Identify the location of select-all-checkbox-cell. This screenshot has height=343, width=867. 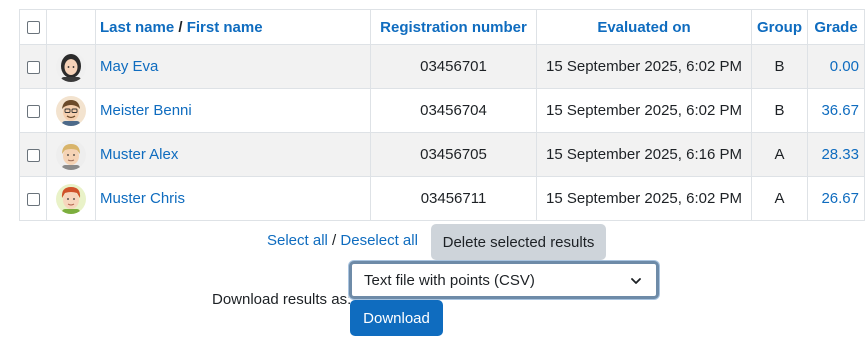
(33, 27).